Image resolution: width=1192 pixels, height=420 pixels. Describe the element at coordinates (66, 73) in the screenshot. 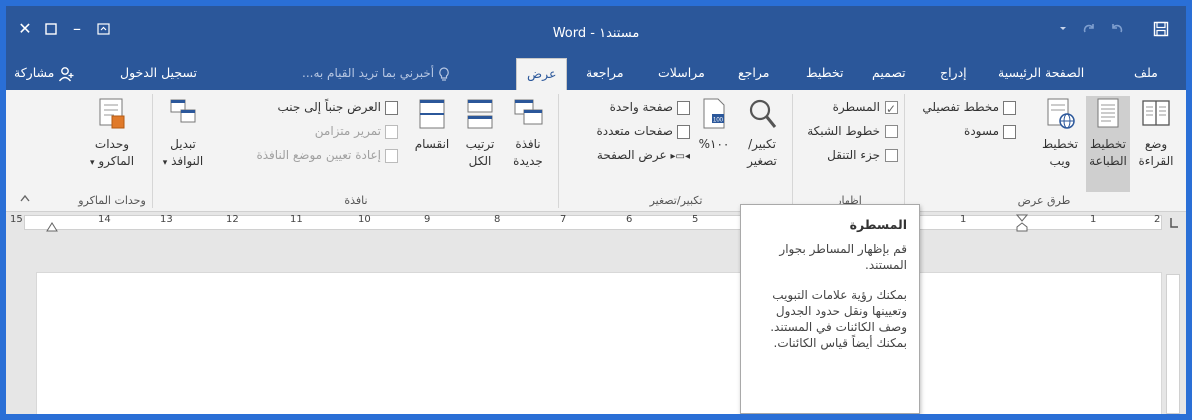

I see `share-person-icon` at that location.